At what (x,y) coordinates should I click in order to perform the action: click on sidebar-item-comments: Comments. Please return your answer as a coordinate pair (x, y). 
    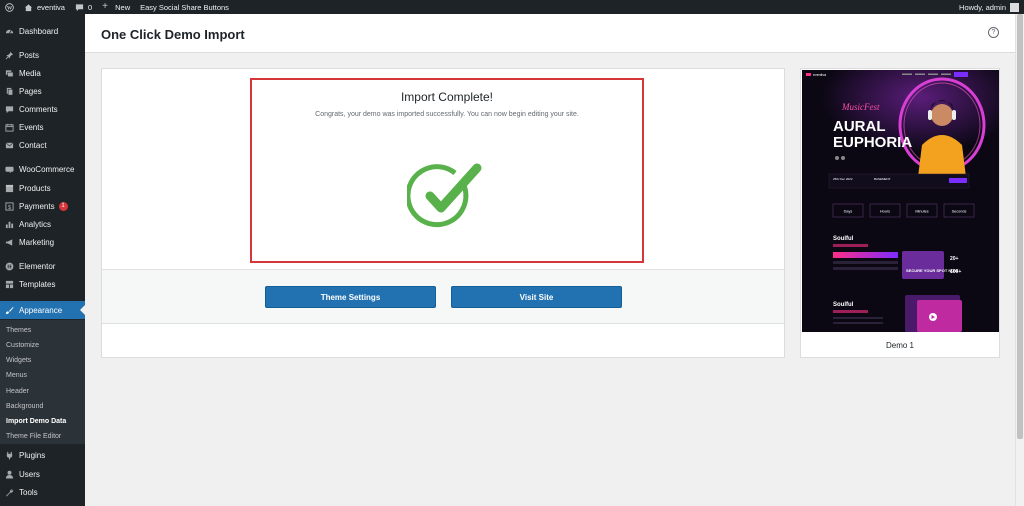
    Looking at the image, I should click on (42, 109).